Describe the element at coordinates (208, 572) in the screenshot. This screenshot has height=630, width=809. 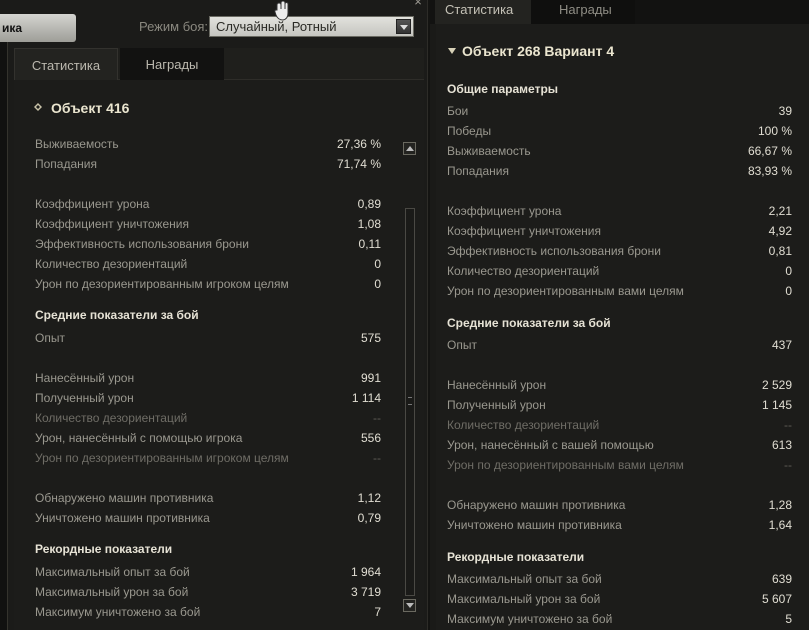
I see `stat-row: Максимальный опыт за бой 1 964` at that location.